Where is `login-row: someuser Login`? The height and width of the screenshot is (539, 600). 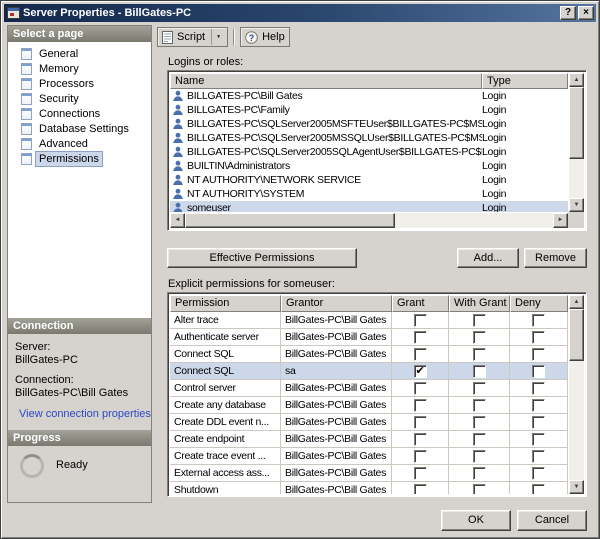 login-row: someuser Login is located at coordinates (369, 206).